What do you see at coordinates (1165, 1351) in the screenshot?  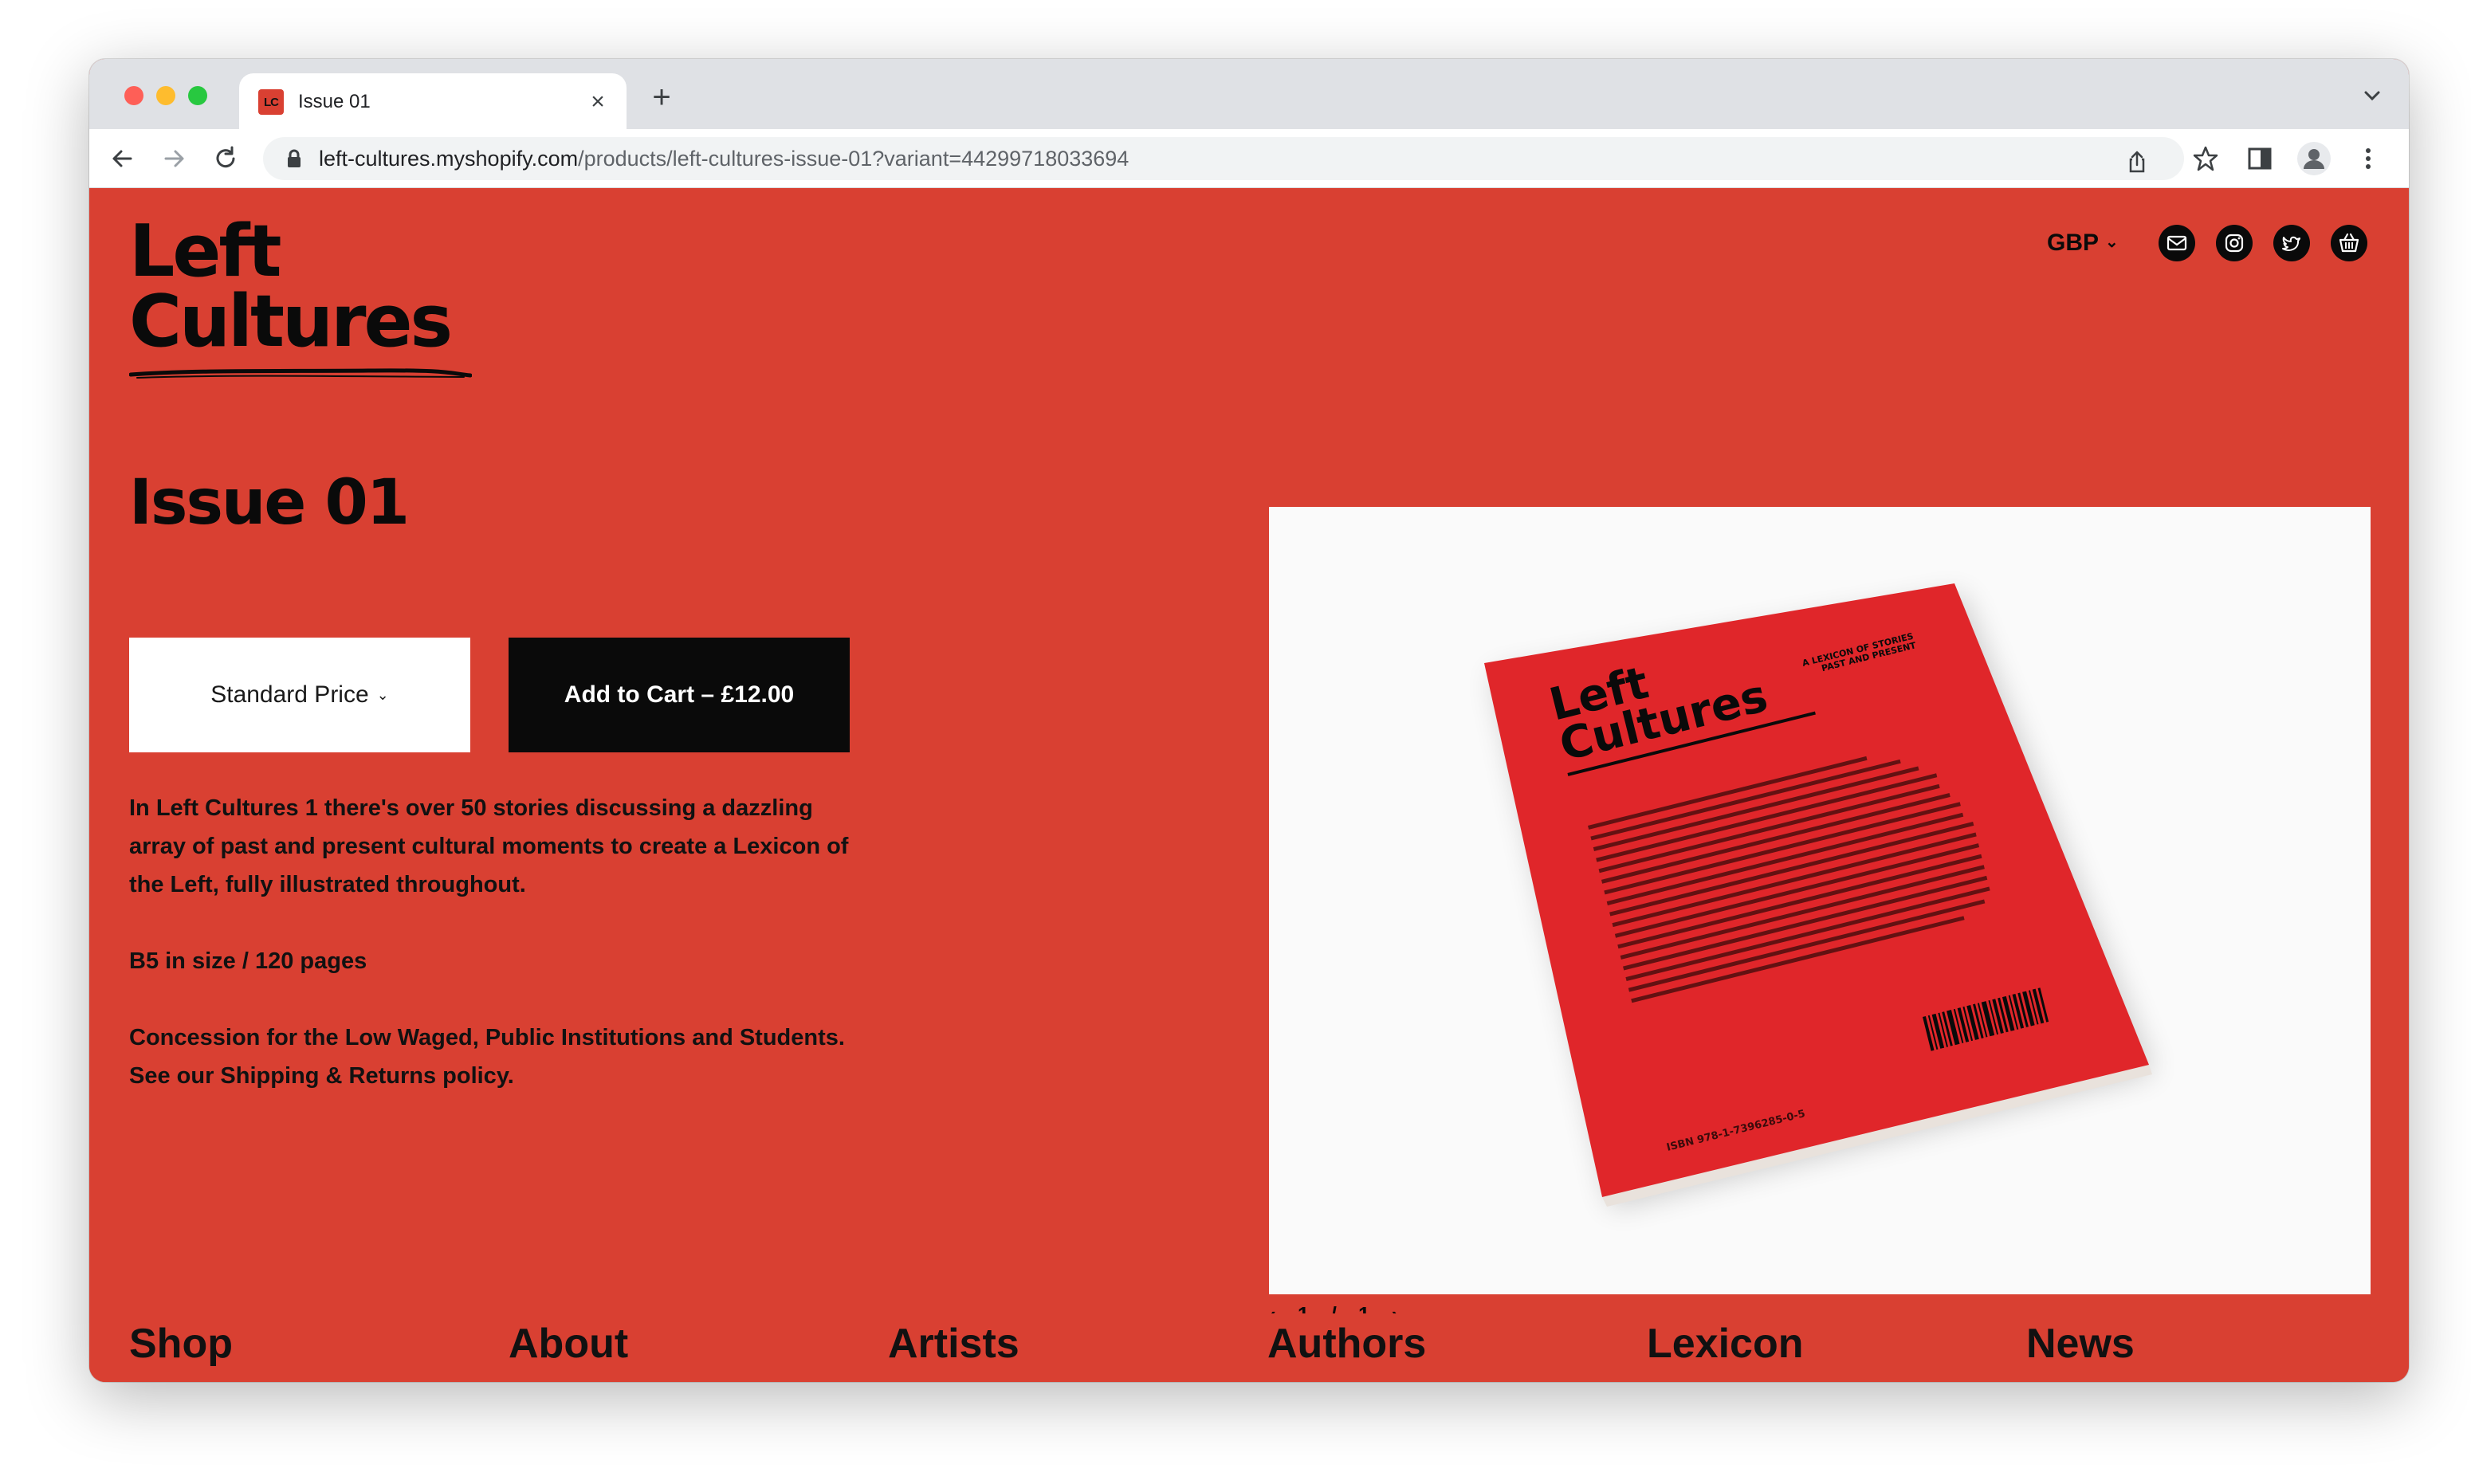 I see `footer-navigation: Shop About Artists Authors Lexicon News` at bounding box center [1165, 1351].